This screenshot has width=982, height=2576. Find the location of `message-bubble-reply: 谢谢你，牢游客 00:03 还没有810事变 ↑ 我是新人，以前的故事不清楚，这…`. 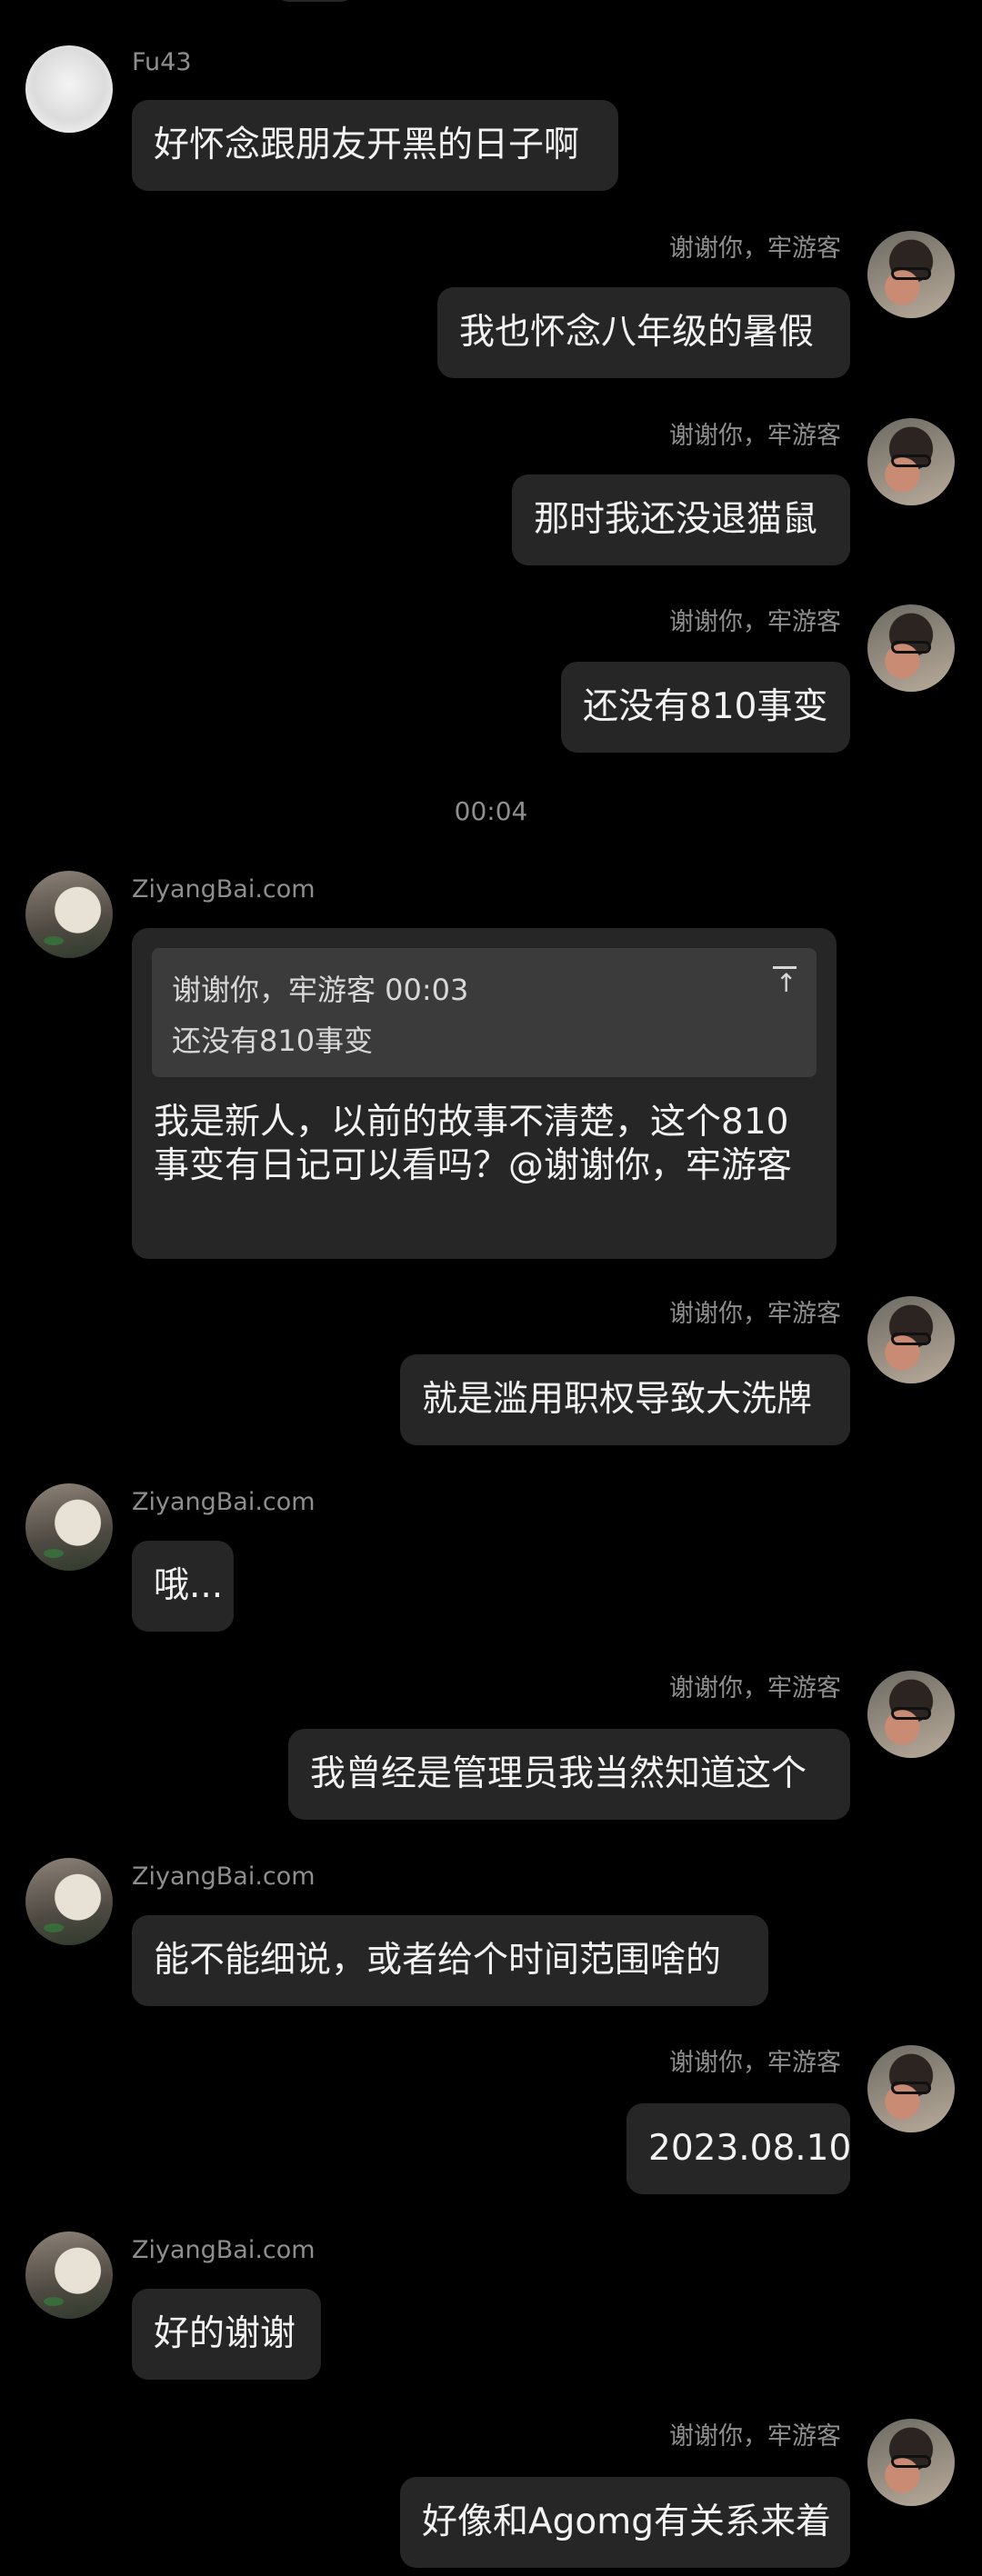

message-bubble-reply: 谢谢你，牢游客 00:03 还没有810事变 ↑ 我是新人，以前的故事不清楚，这… is located at coordinates (484, 1093).